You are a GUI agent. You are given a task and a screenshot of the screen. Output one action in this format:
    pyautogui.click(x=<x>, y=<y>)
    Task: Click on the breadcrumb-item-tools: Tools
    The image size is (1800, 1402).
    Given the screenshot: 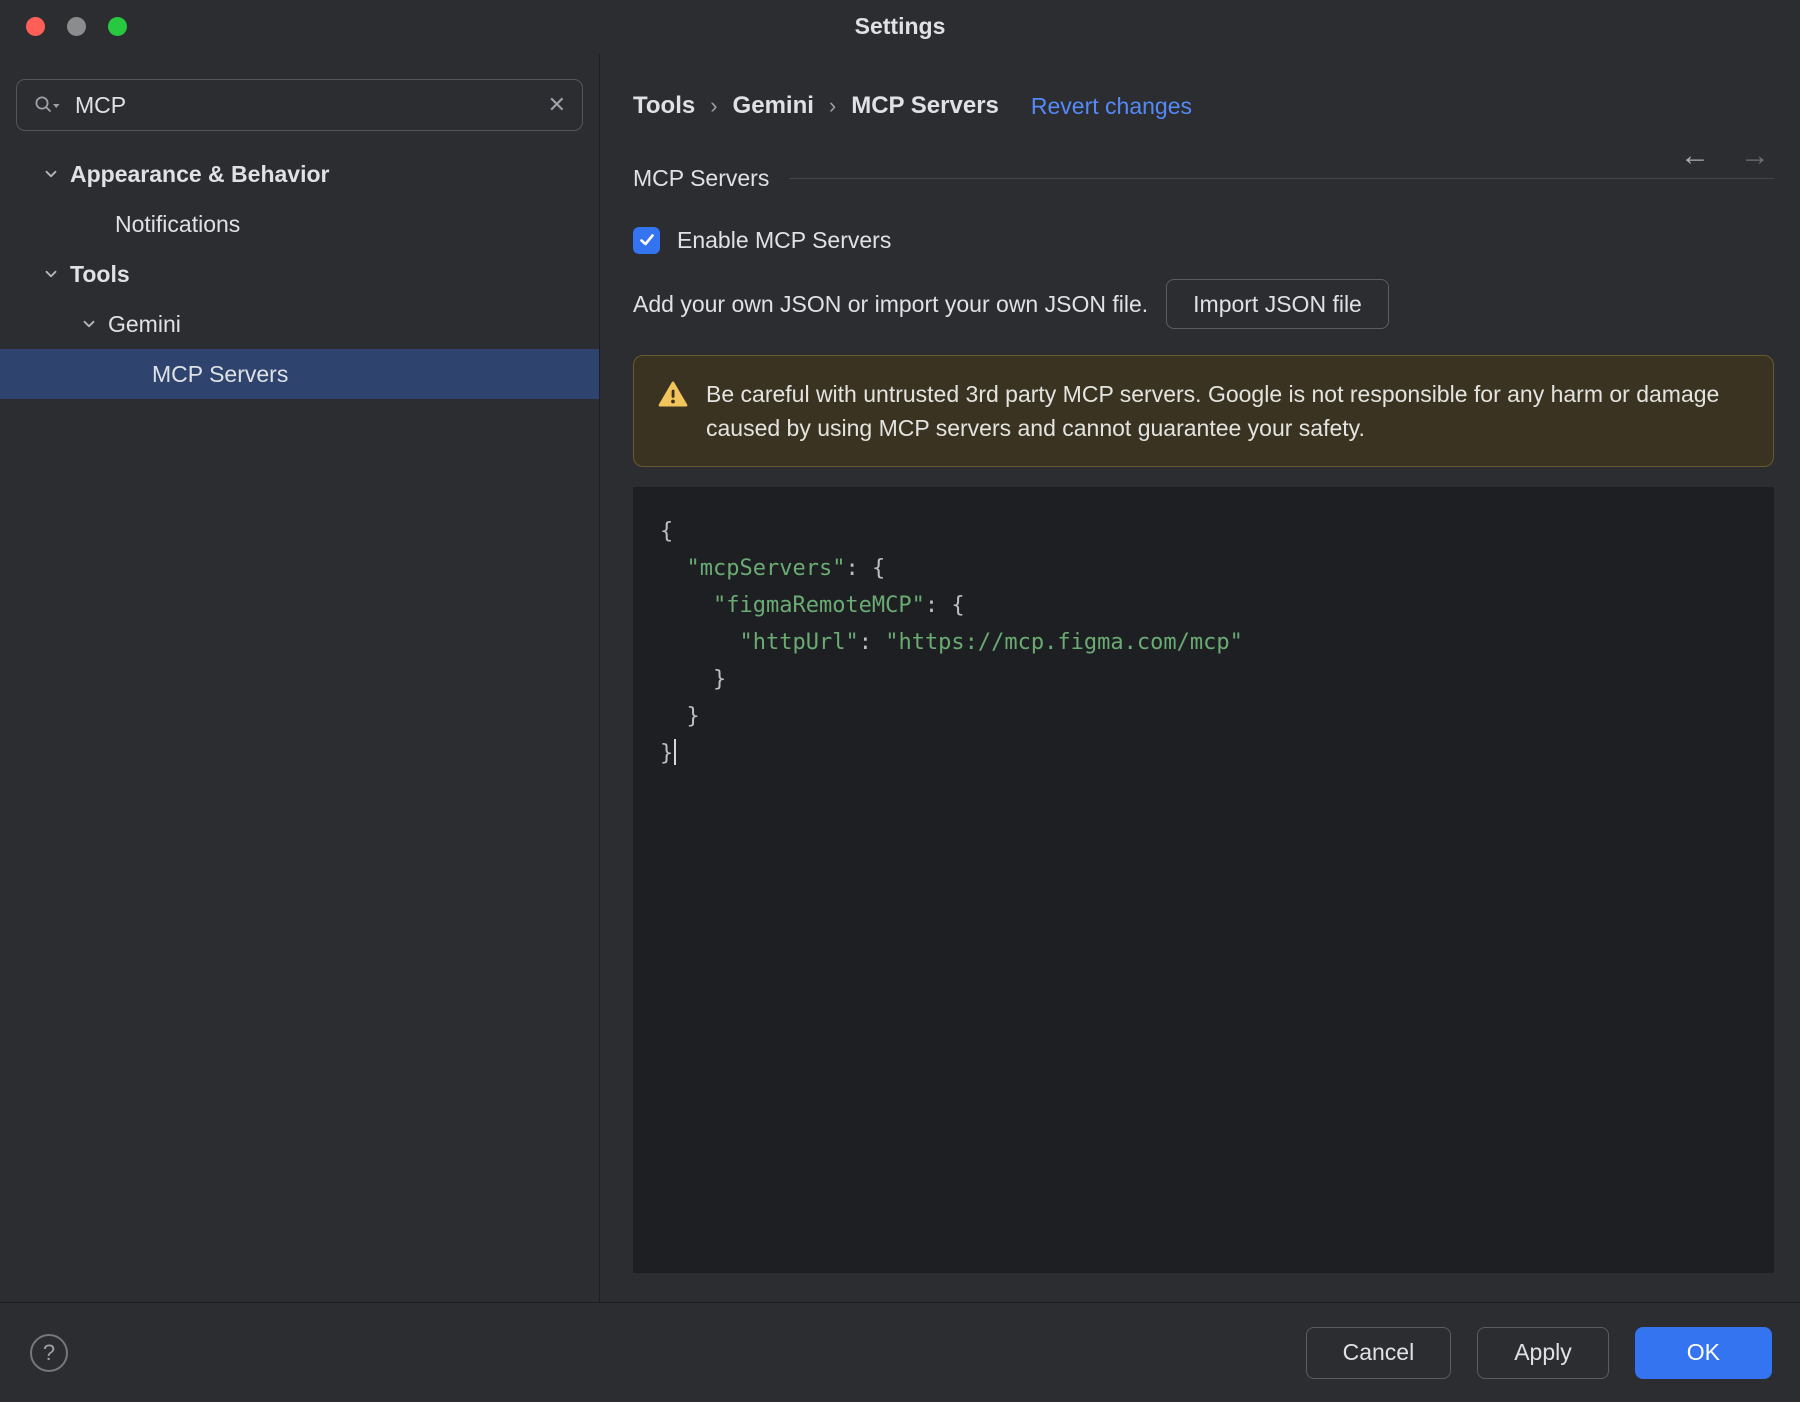 What is the action you would take?
    pyautogui.click(x=664, y=106)
    